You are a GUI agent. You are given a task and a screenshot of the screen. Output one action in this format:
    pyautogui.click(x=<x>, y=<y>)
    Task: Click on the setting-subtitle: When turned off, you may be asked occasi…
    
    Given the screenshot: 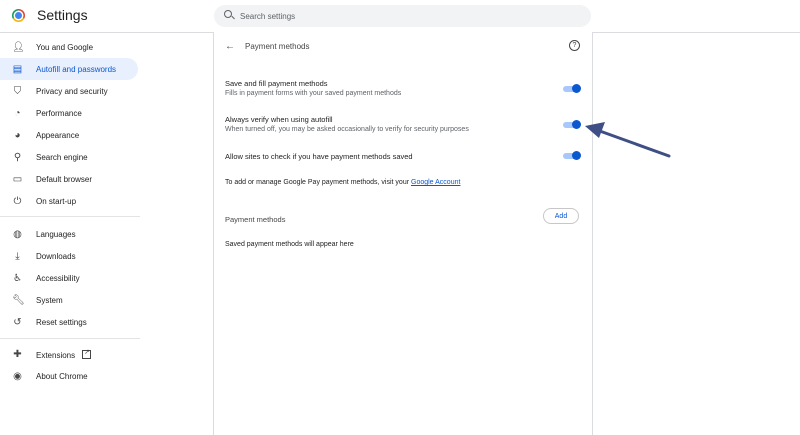 What is the action you would take?
    pyautogui.click(x=347, y=129)
    